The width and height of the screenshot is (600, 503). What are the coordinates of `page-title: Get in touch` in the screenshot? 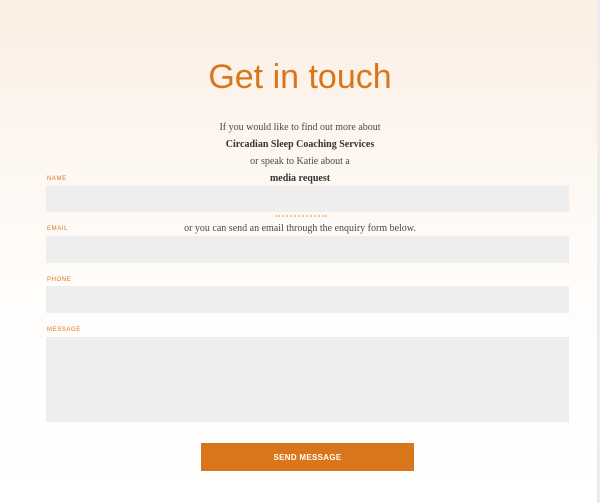 It's located at (300, 77).